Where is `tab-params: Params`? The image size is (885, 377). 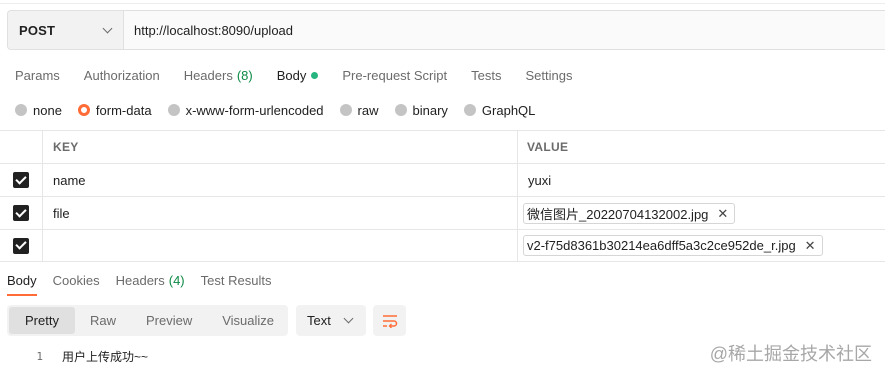
tab-params: Params is located at coordinates (37, 75).